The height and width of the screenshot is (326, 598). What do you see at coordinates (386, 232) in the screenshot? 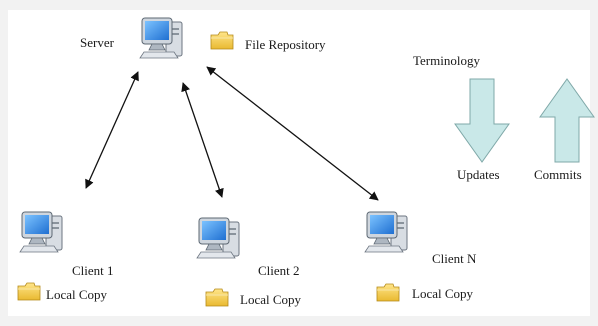
I see `client-n-computer-icon` at bounding box center [386, 232].